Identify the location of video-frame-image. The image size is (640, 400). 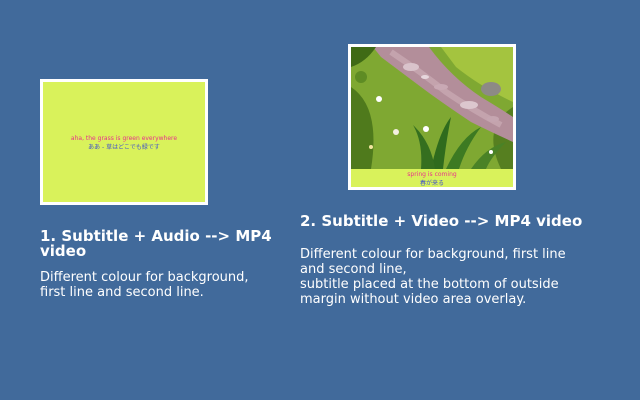
(432, 108).